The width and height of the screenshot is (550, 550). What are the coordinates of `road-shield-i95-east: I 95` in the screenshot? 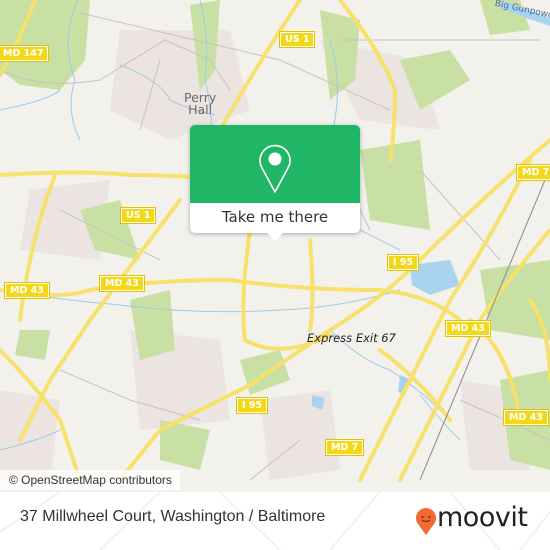 It's located at (403, 262).